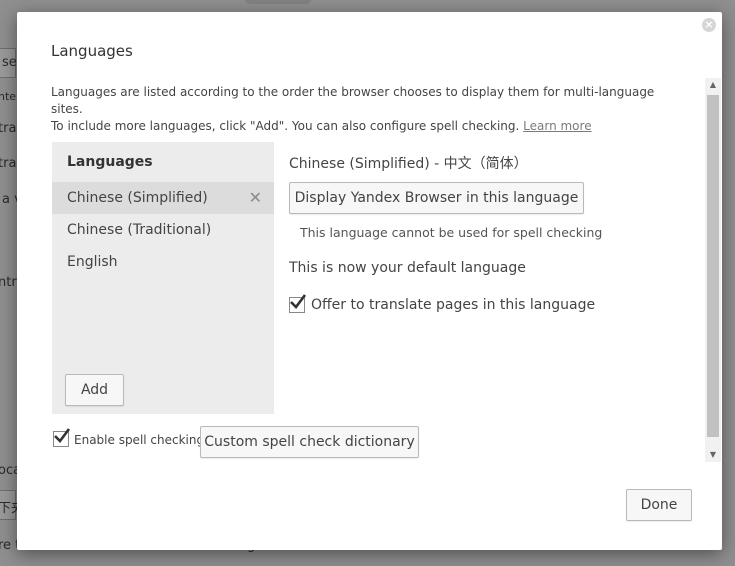 This screenshot has width=735, height=566. What do you see at coordinates (407, 268) in the screenshot?
I see `default-language-note: This is now your default language` at bounding box center [407, 268].